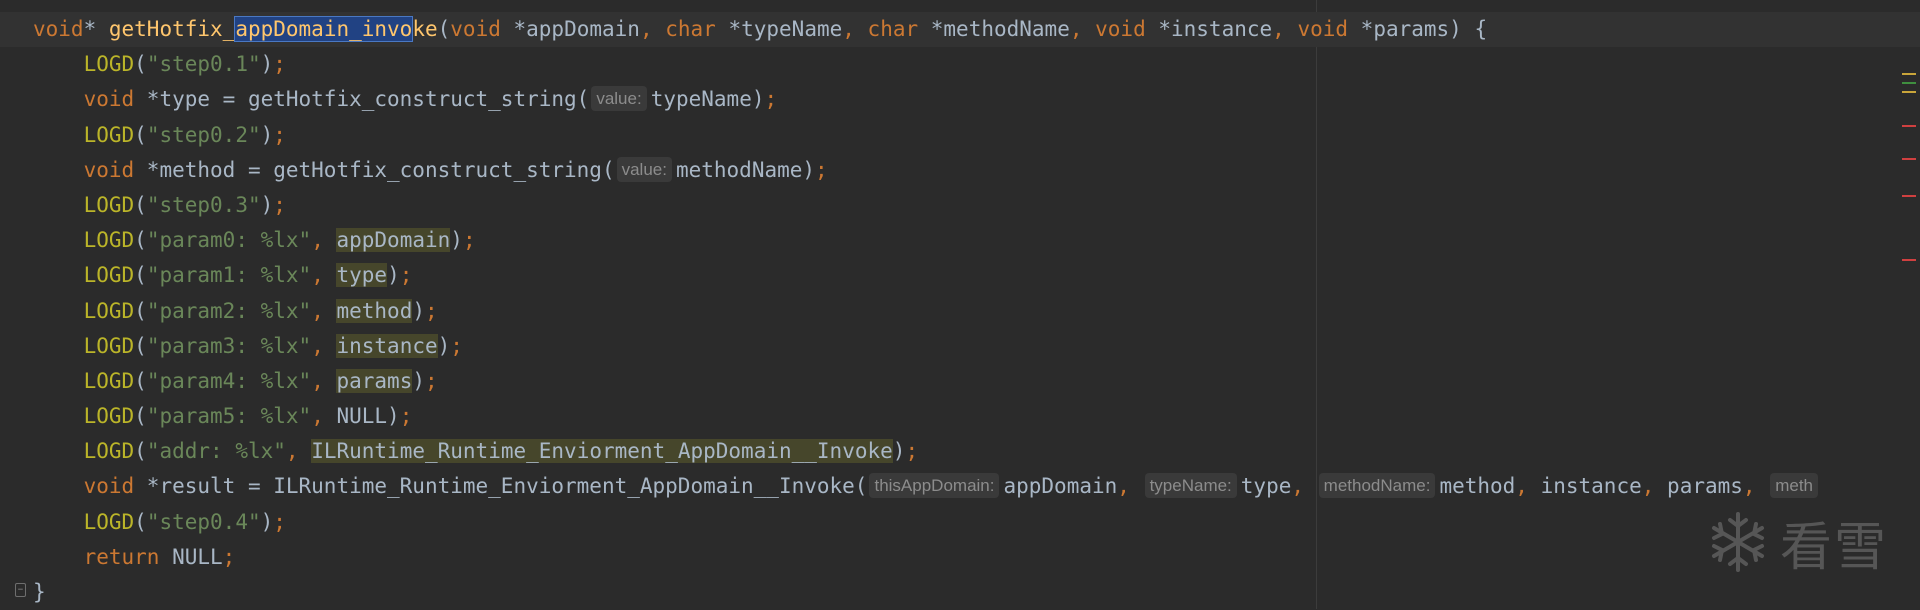  Describe the element at coordinates (203, 64) in the screenshot. I see `string-literal: "step0.1"` at that location.